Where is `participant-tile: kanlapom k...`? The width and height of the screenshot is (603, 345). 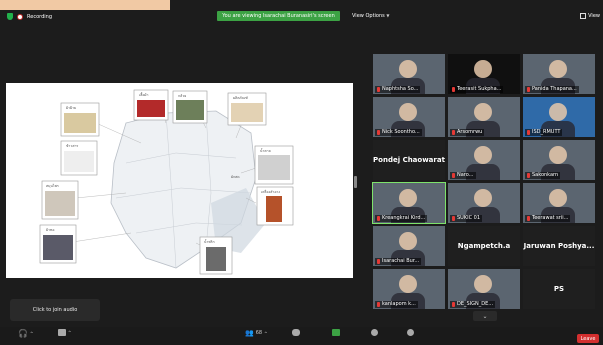 participant-tile: kanlapom k... is located at coordinates (409, 289).